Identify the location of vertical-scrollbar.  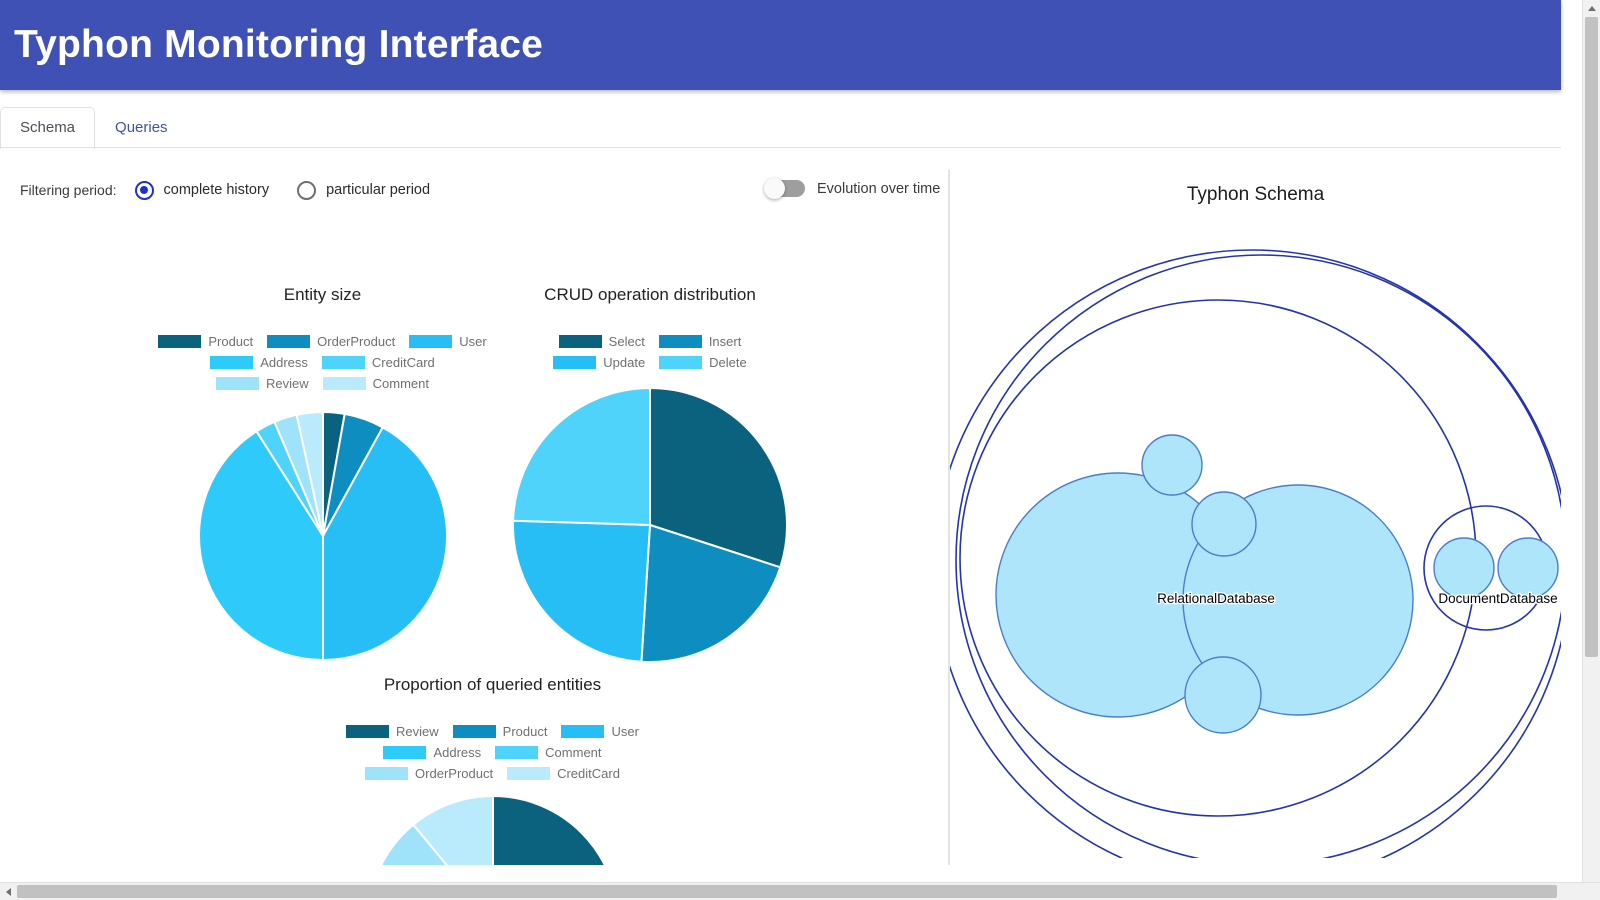
(1591, 441).